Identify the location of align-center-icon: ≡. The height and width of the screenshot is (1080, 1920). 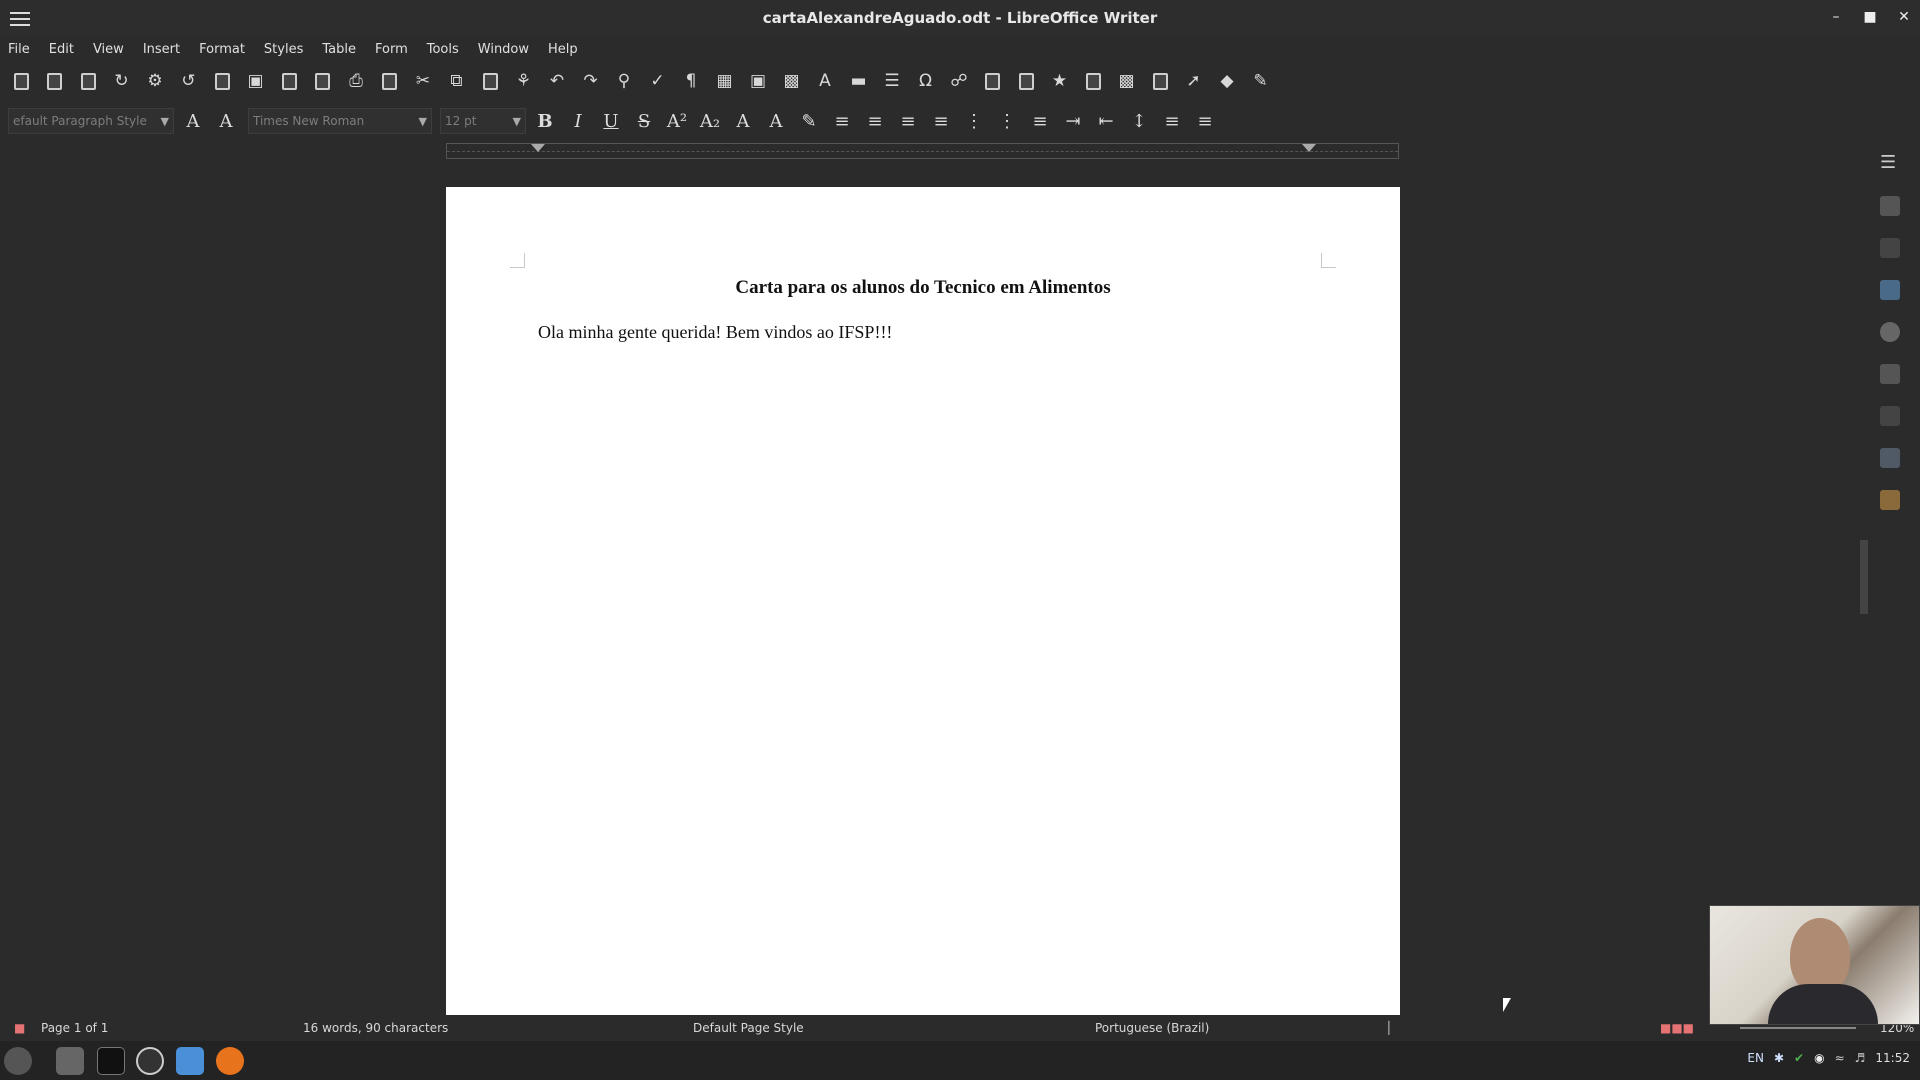
(875, 121).